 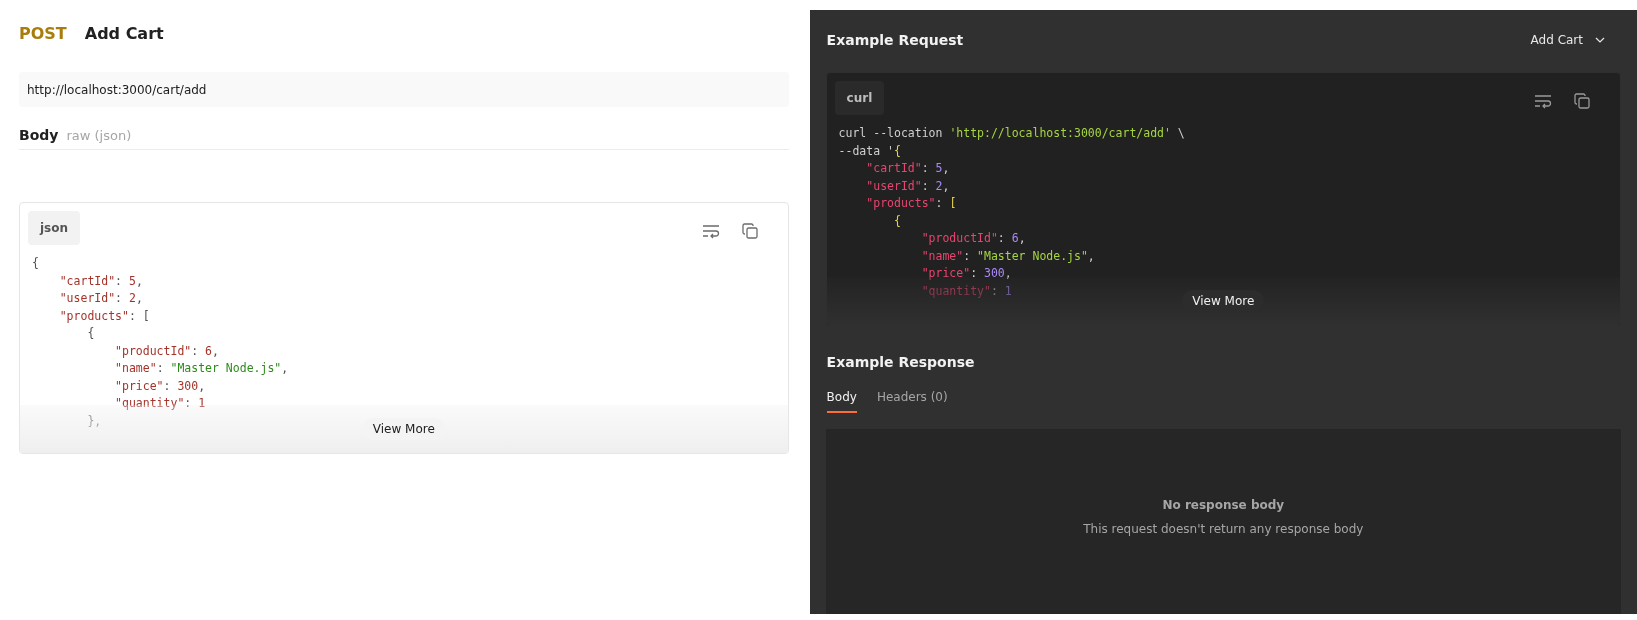 What do you see at coordinates (1223, 528) in the screenshot?
I see `empty-message: This request doesn't return any response body` at bounding box center [1223, 528].